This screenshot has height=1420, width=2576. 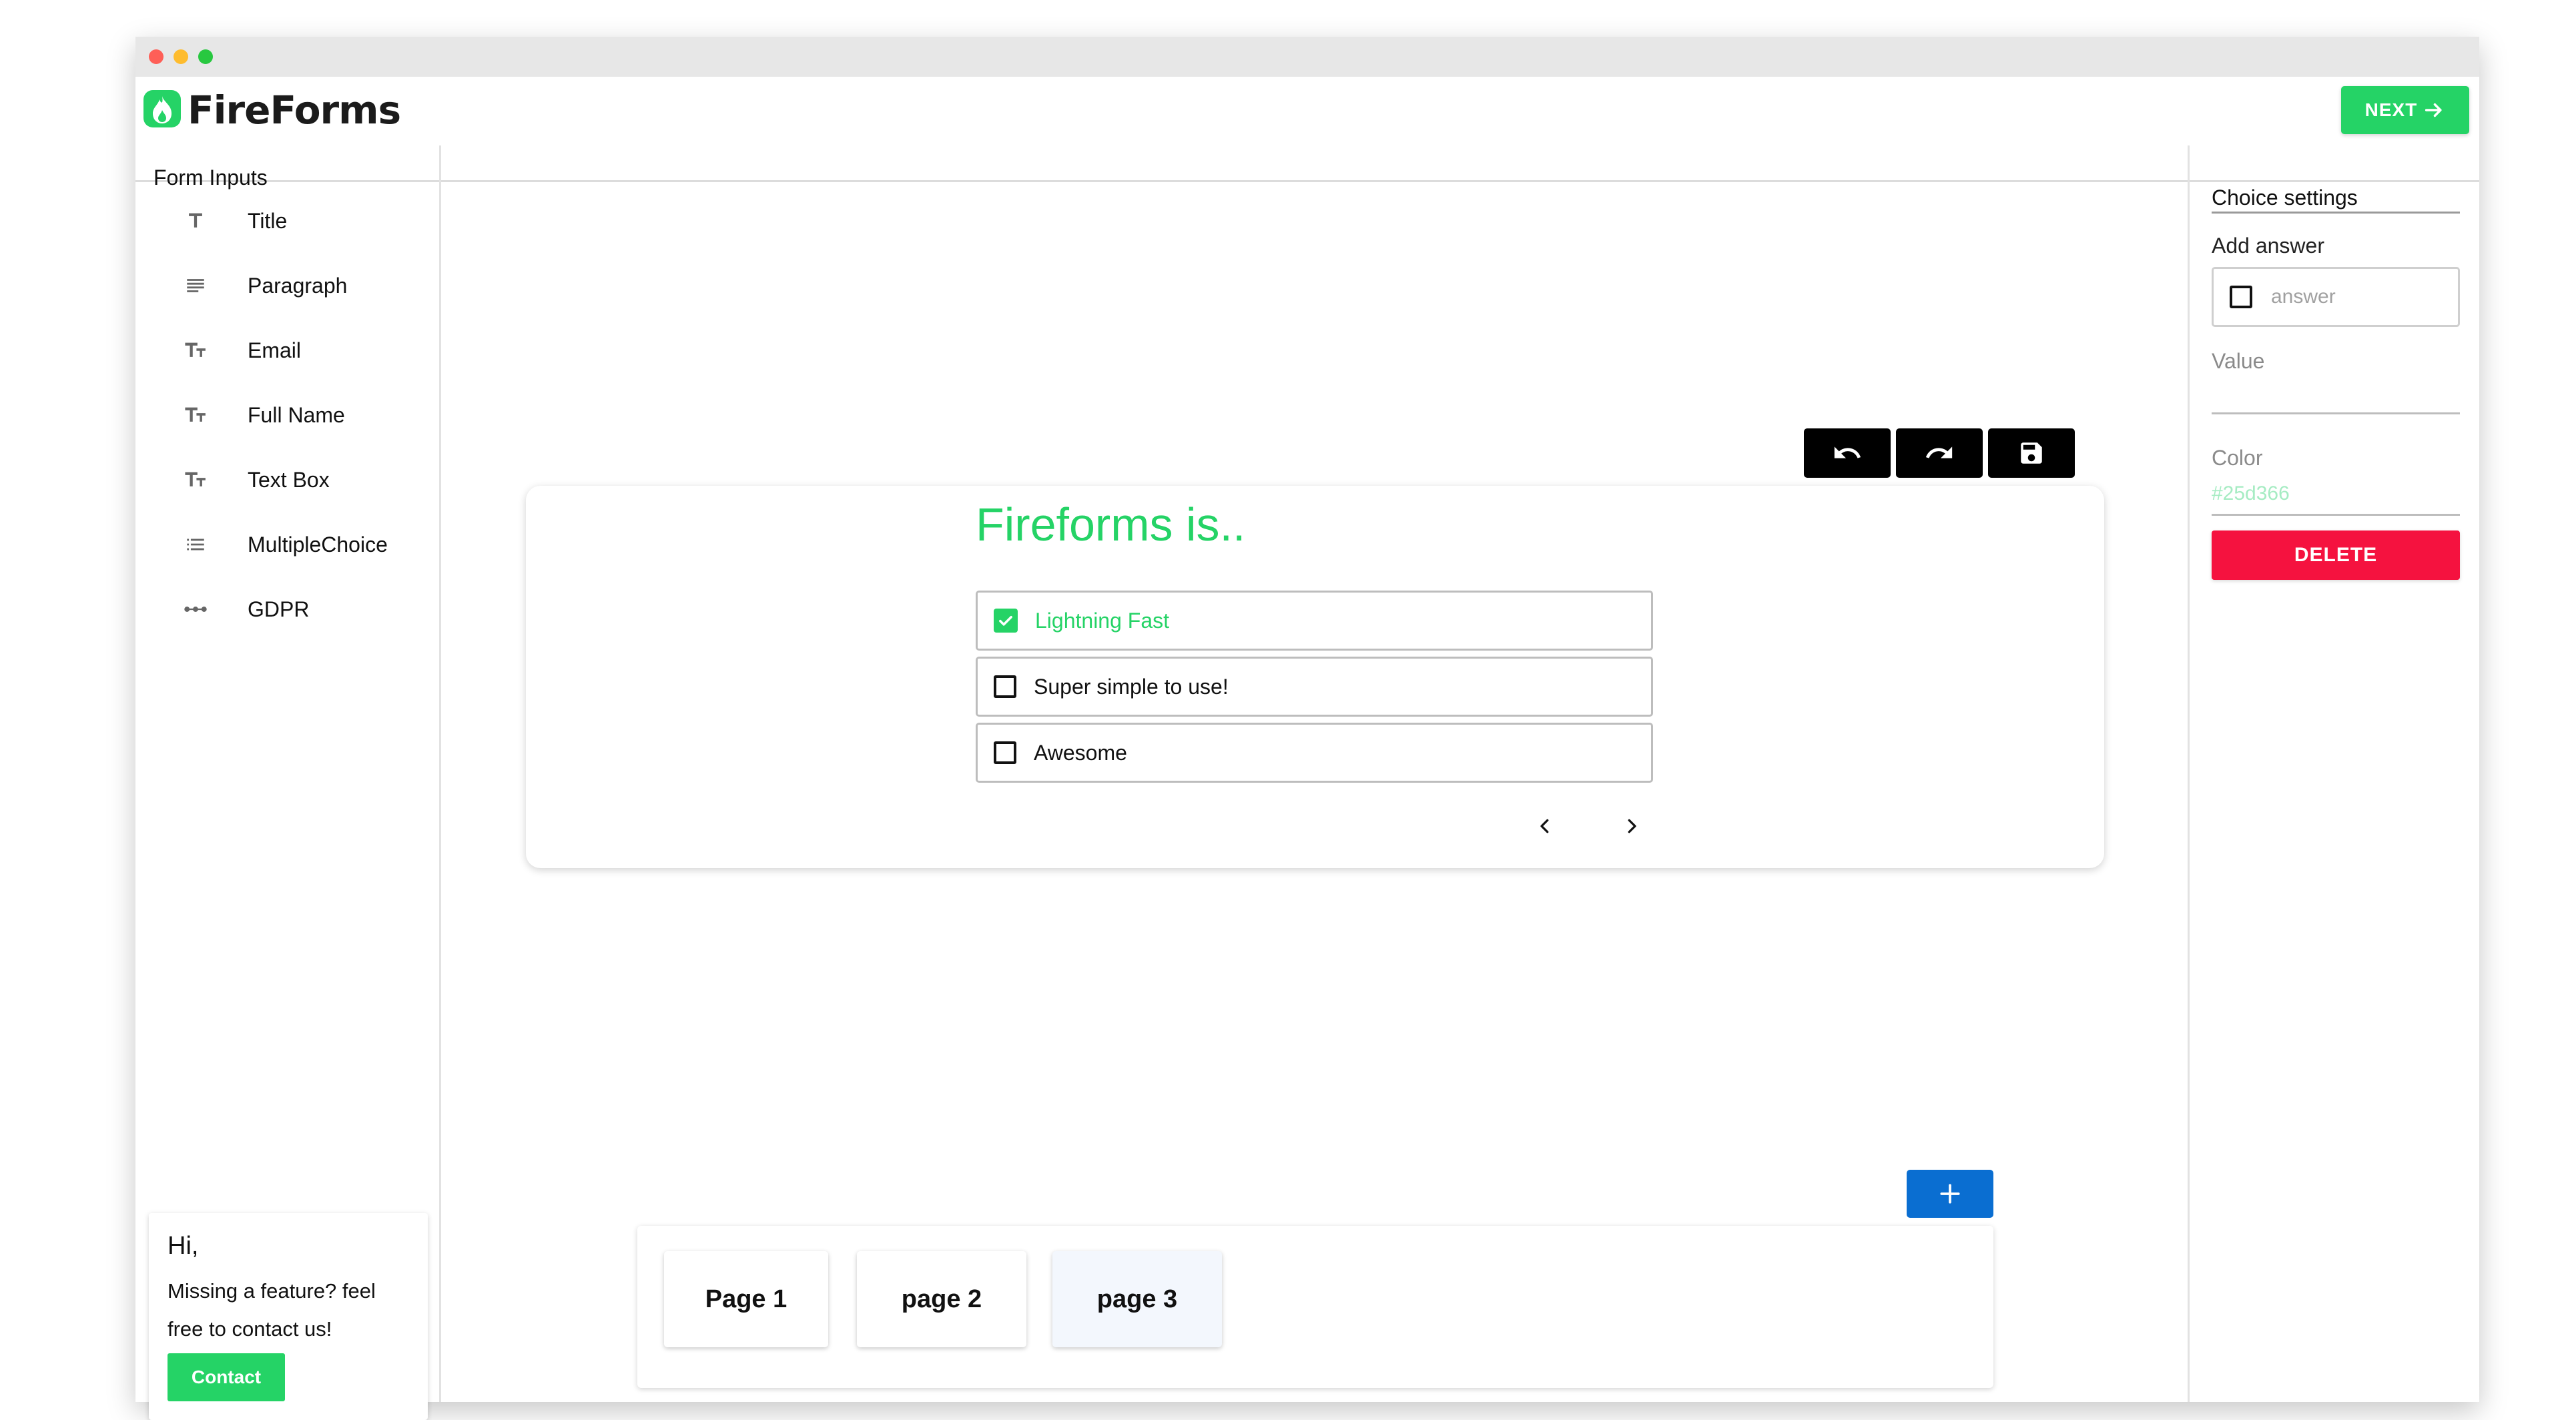 What do you see at coordinates (1131, 686) in the screenshot?
I see `choice-label: Super simple to use!` at bounding box center [1131, 686].